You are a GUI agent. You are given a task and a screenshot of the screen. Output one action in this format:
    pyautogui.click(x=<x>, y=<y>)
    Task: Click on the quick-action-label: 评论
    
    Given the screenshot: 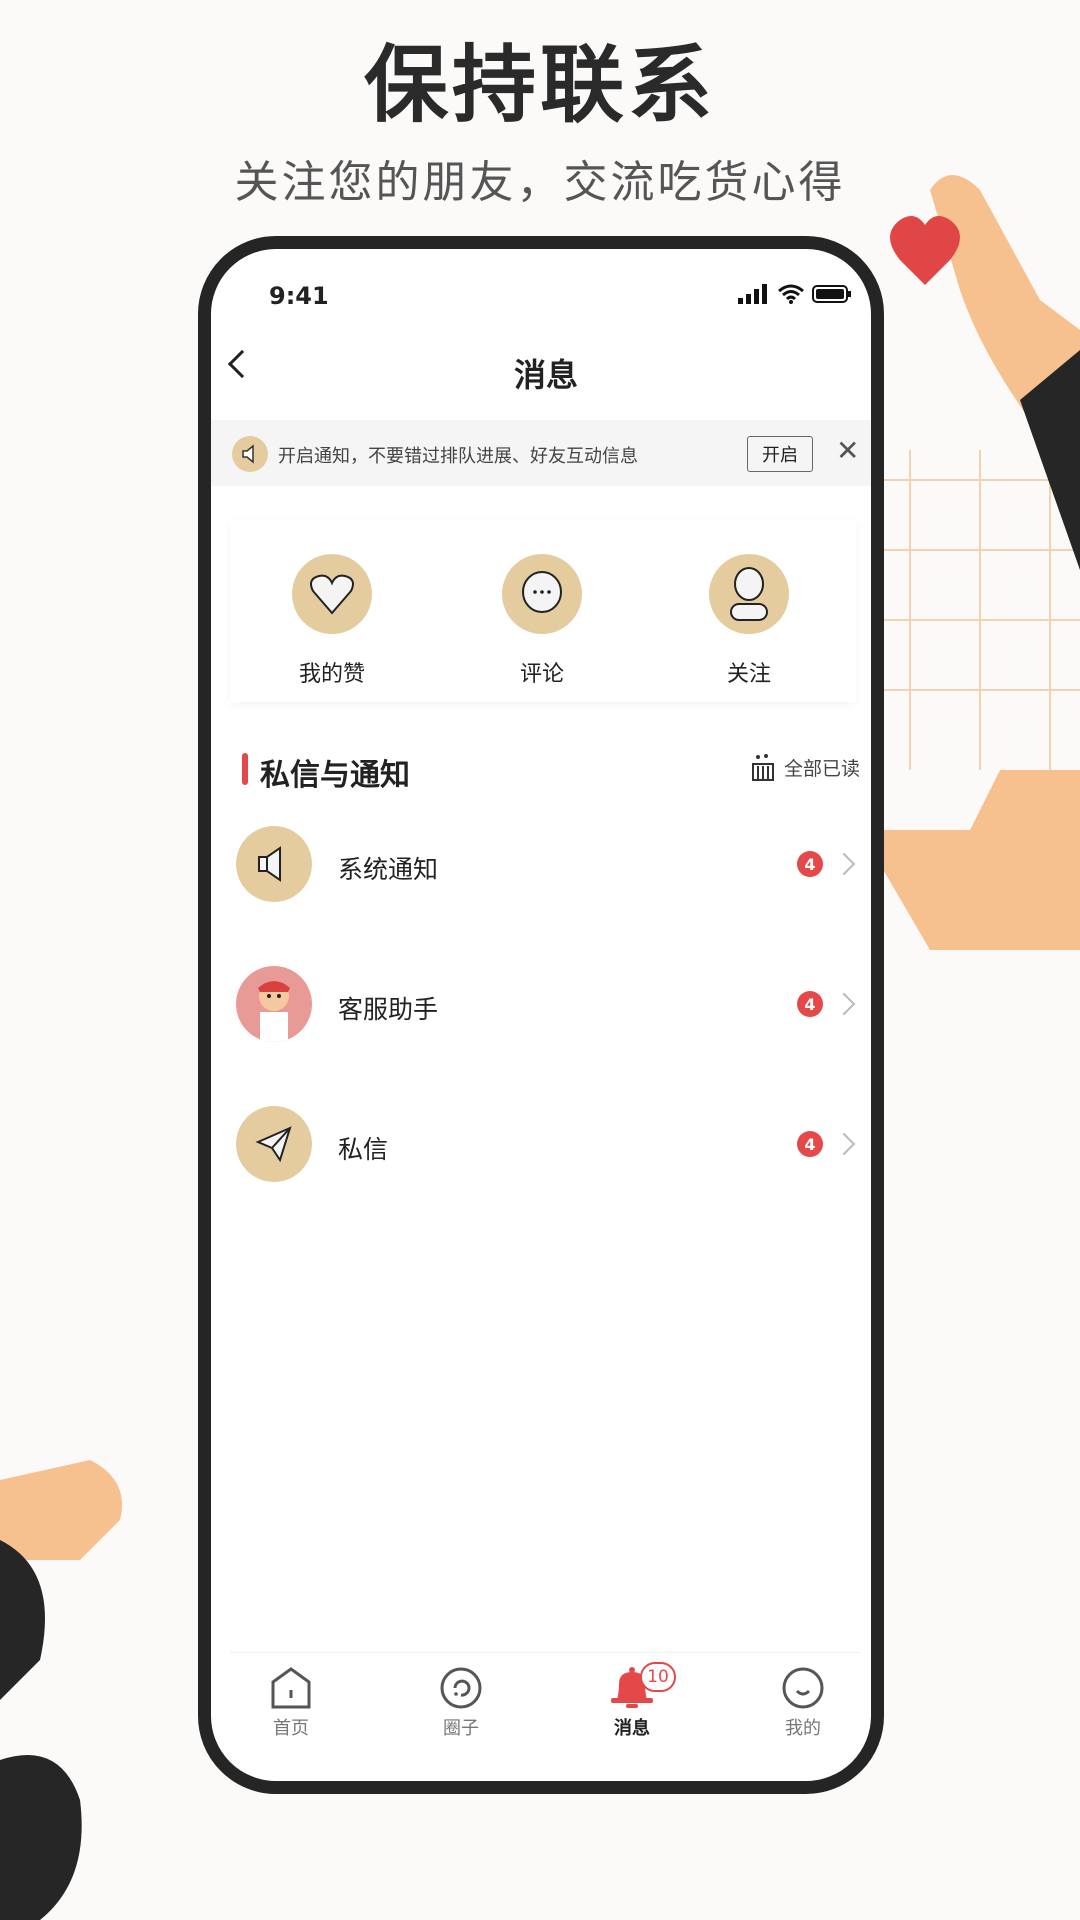 What is the action you would take?
    pyautogui.click(x=542, y=672)
    